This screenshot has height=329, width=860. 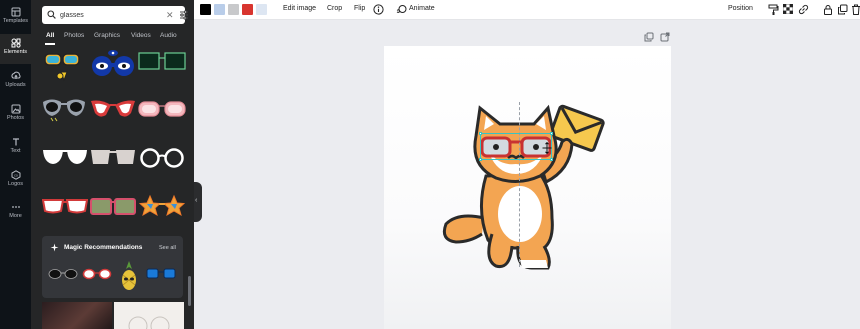 I want to click on search-icon, so click(x=51, y=14).